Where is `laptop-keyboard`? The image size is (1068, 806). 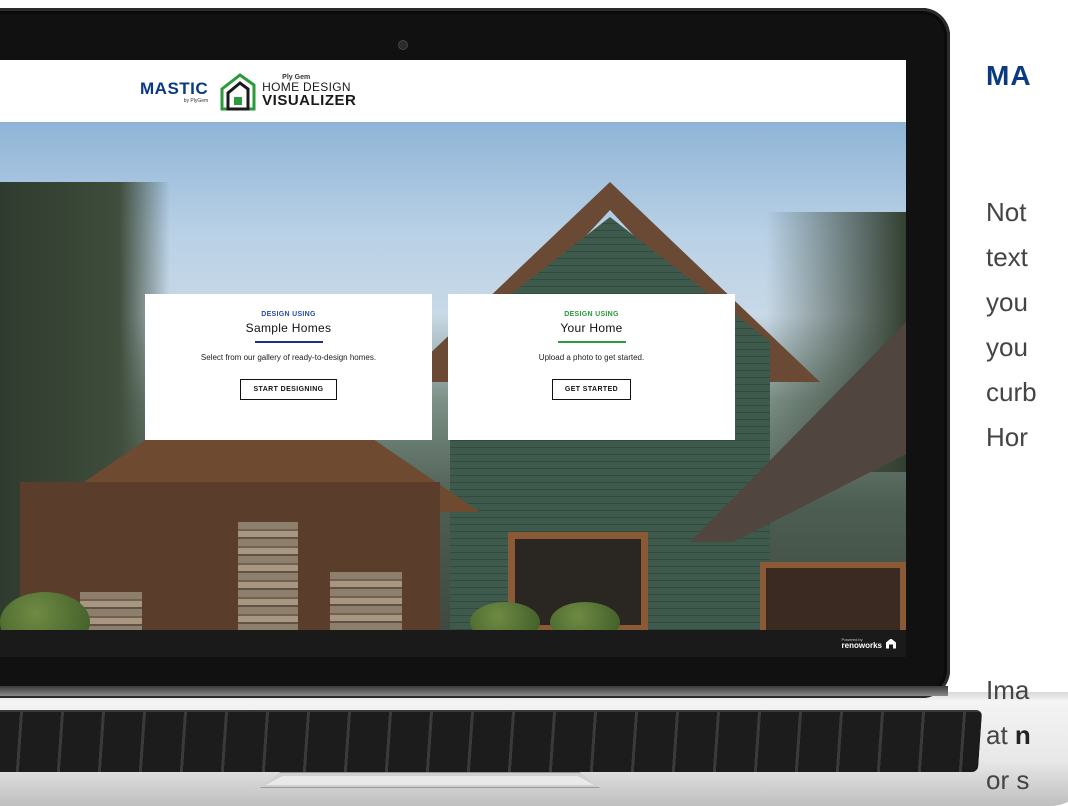 laptop-keyboard is located at coordinates (491, 741).